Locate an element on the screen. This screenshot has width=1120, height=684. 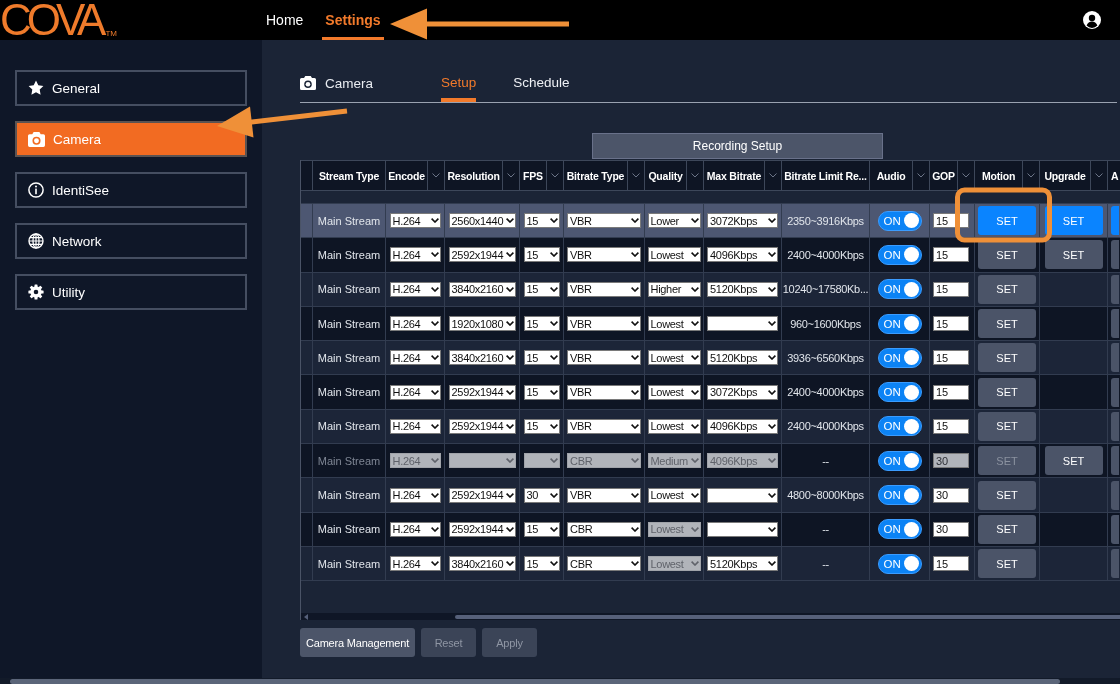
table-row: Main Stream H.264 2560x1440 15 VBR Lower 3072Kbps 2350~3916Kbps ON 15 SET SET is located at coordinates (710, 221).